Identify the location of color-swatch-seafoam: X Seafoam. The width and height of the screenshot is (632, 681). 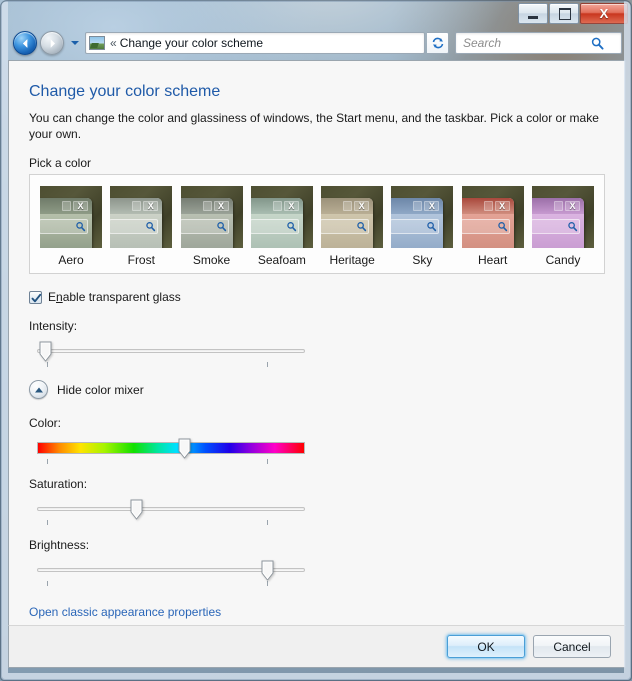
(281, 226).